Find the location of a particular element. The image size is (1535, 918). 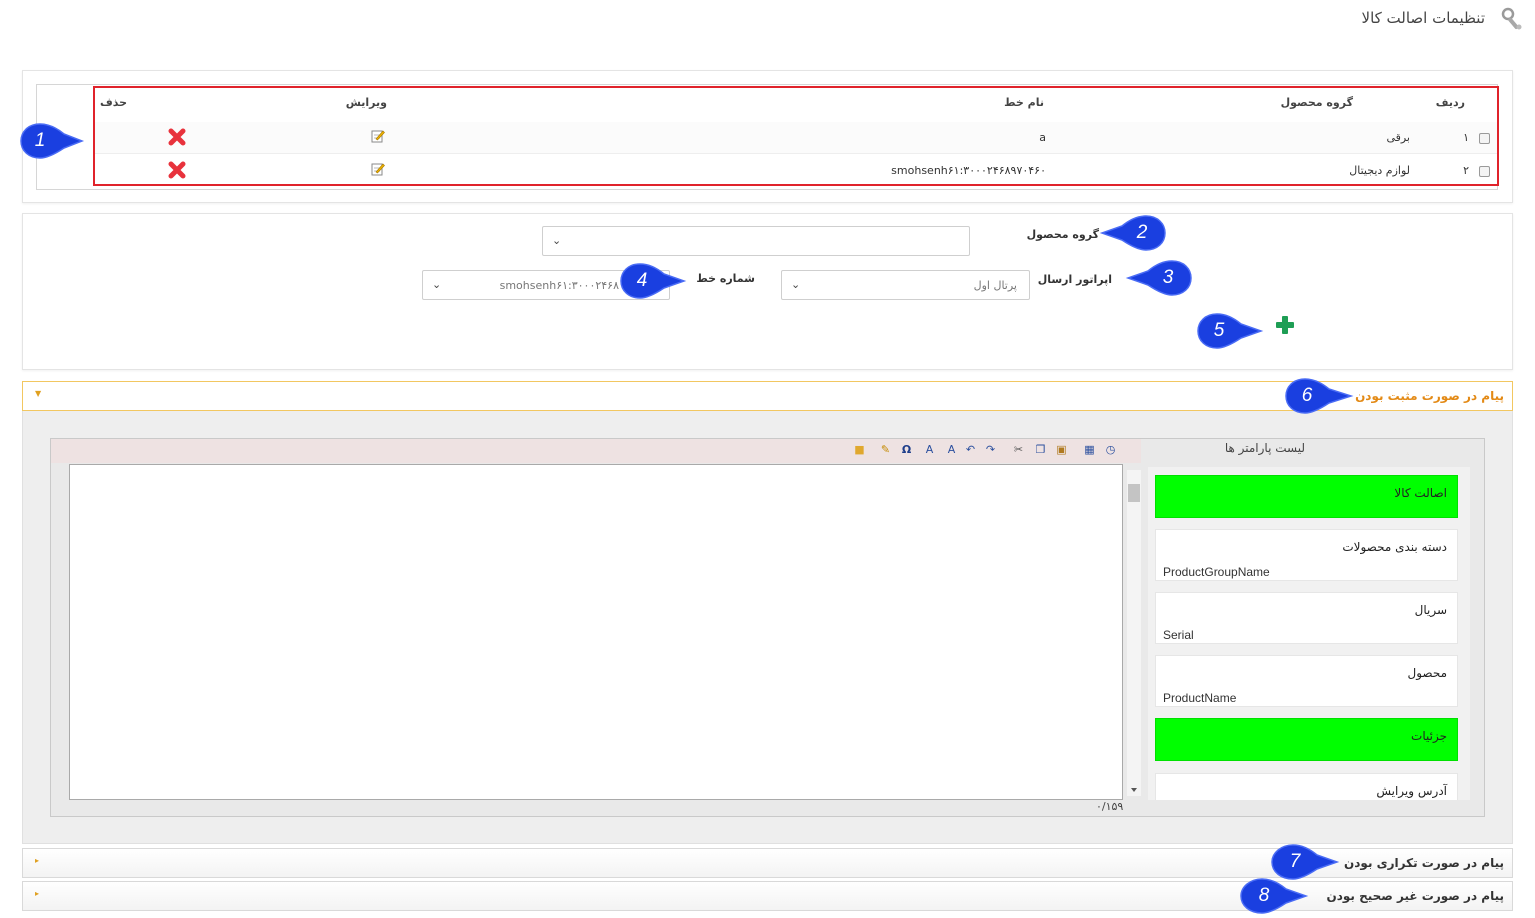

callout-number: 4 is located at coordinates (642, 280).